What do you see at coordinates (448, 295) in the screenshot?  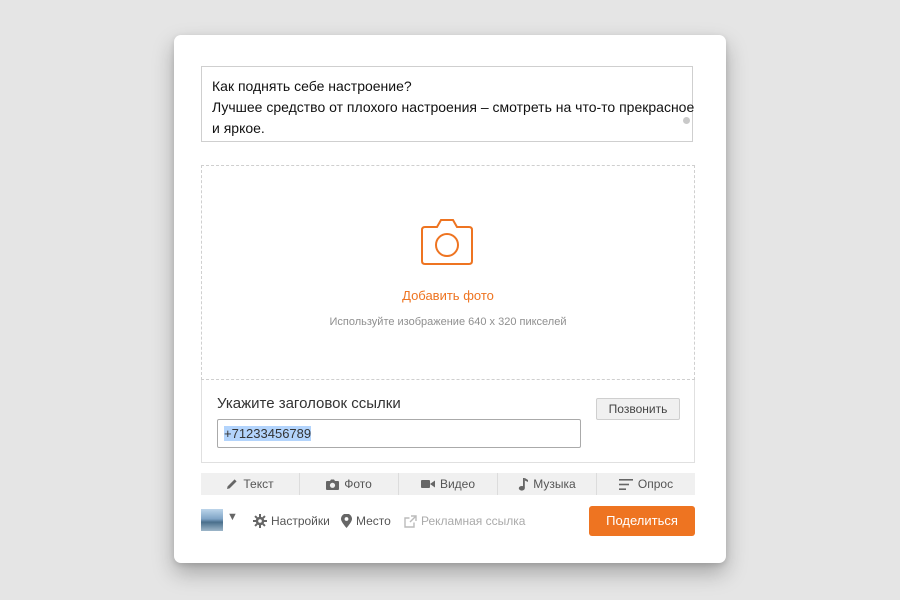 I see `add-photo-link: Добавить фото` at bounding box center [448, 295].